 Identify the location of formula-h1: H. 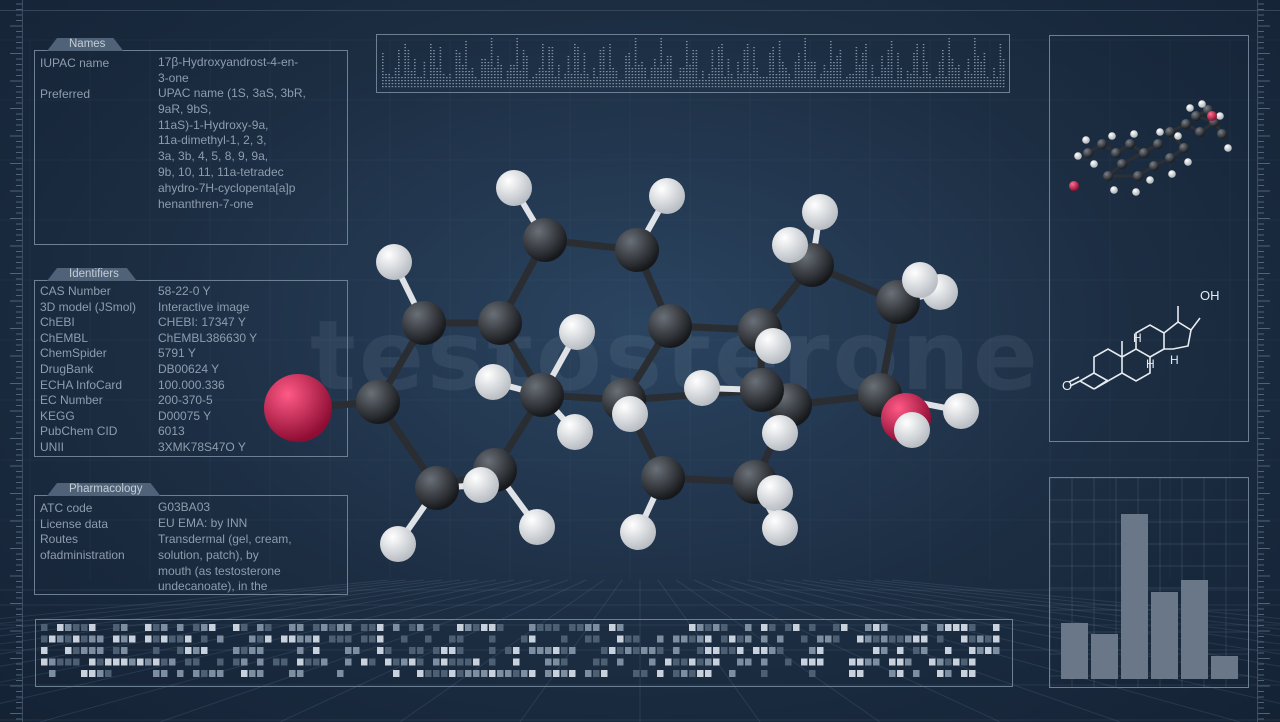
(1150, 364).